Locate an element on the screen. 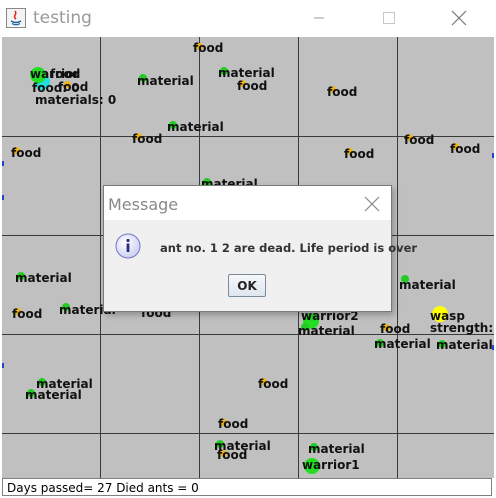  minimize-icon is located at coordinates (319, 18).